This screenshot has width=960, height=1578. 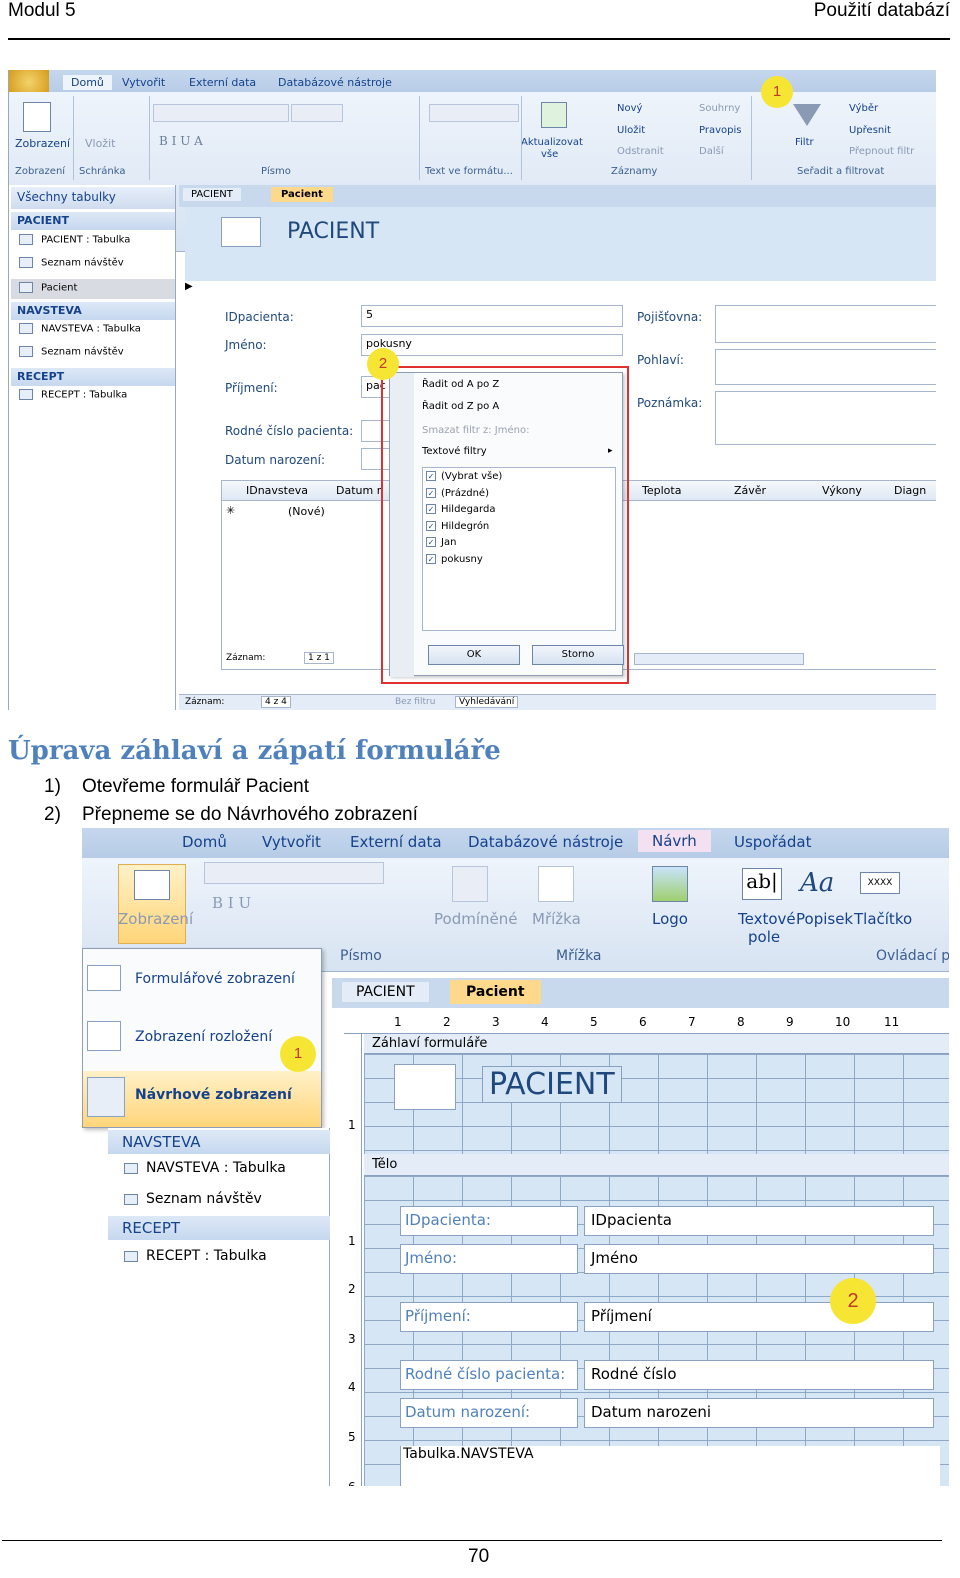 What do you see at coordinates (460, 406) in the screenshot?
I see `menu-sort-za: Řadit od Z po A` at bounding box center [460, 406].